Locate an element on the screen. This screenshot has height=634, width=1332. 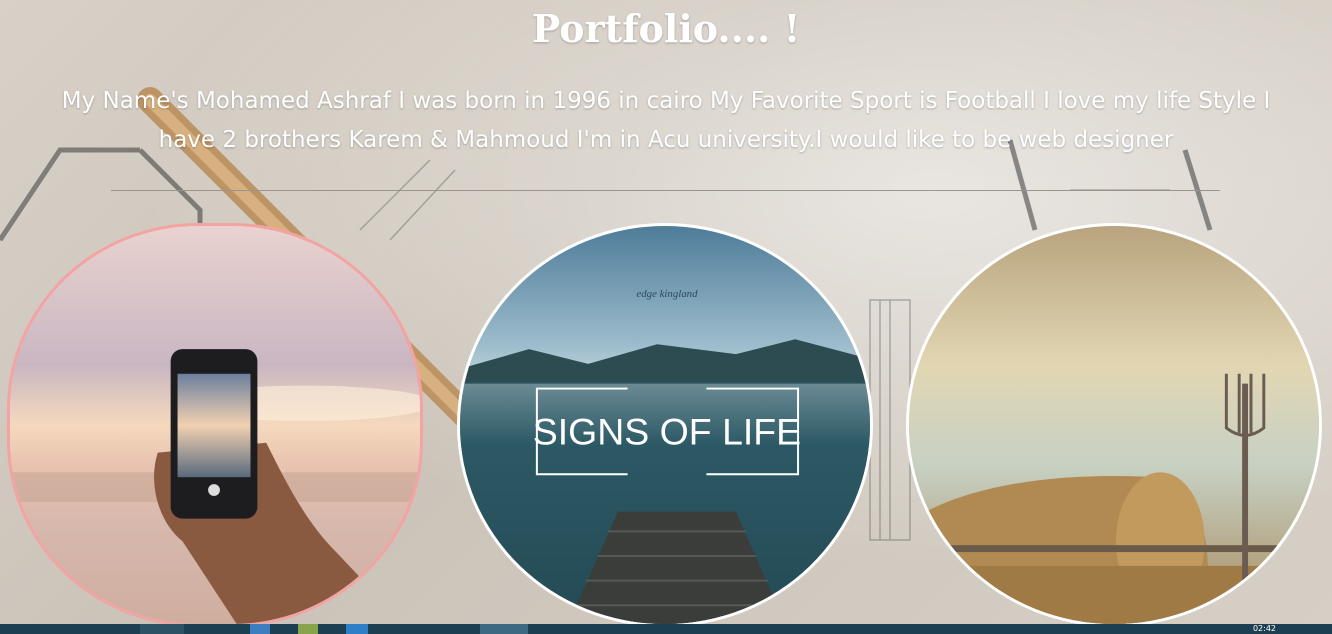
page-header: Portfolio.... ! is located at coordinates (666, 25).